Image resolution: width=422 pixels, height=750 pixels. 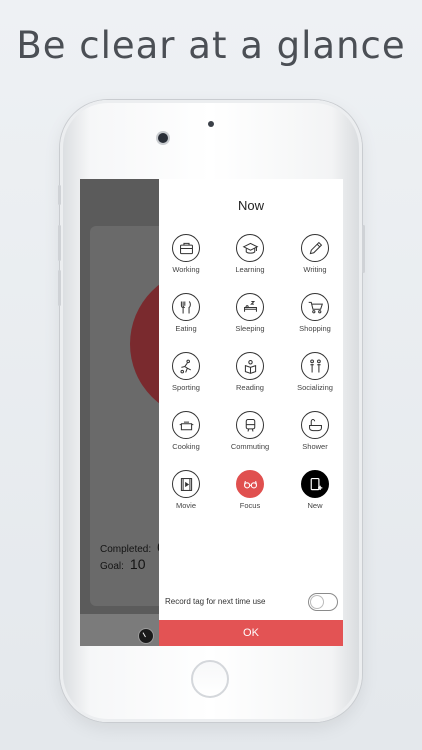 I want to click on tag-shower: Shower, so click(x=314, y=431).